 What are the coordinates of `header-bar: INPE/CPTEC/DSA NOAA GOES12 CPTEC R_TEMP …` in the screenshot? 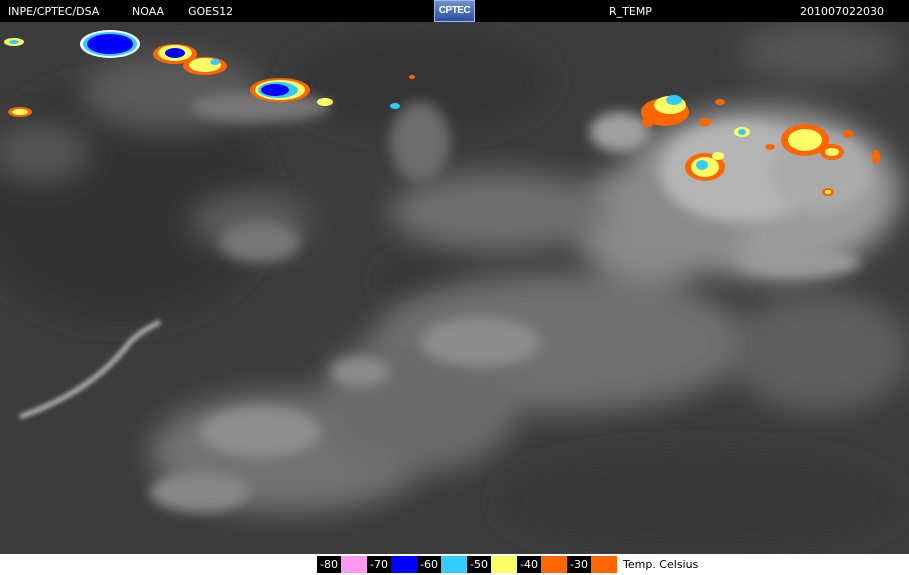 It's located at (454, 11).